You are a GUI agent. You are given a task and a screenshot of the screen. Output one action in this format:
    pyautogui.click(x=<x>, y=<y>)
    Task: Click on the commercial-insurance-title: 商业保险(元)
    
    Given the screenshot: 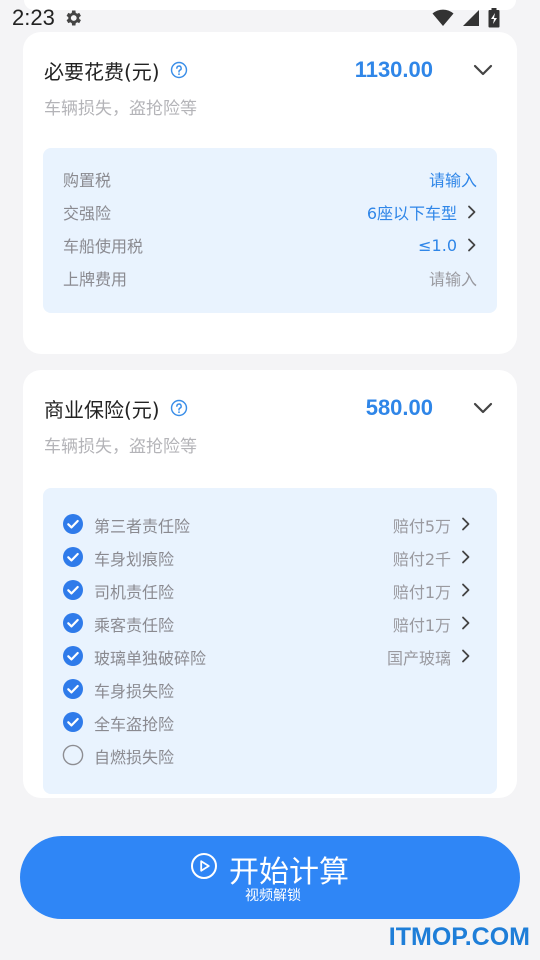 What is the action you would take?
    pyautogui.click(x=102, y=409)
    